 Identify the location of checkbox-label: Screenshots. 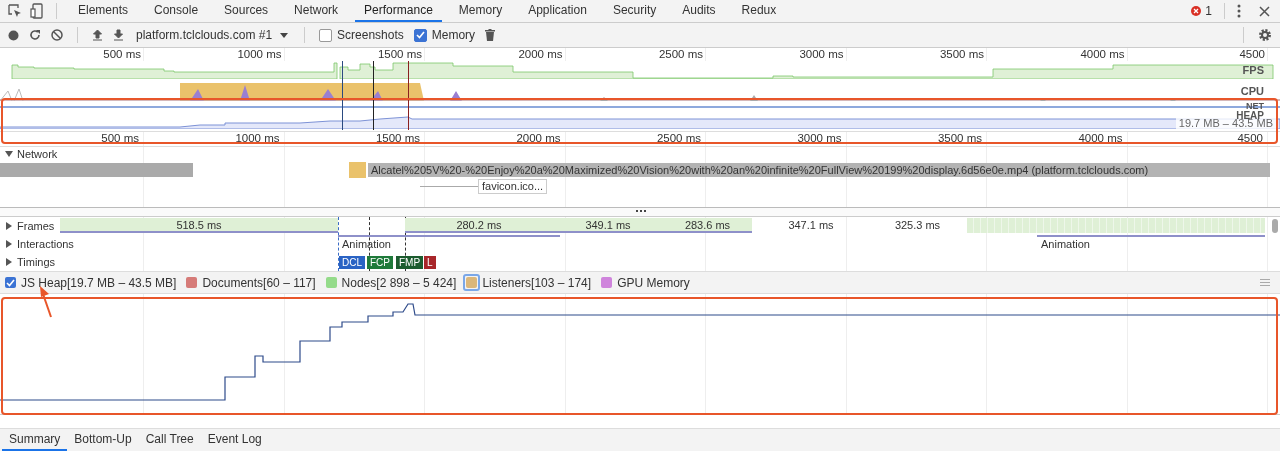
(370, 35).